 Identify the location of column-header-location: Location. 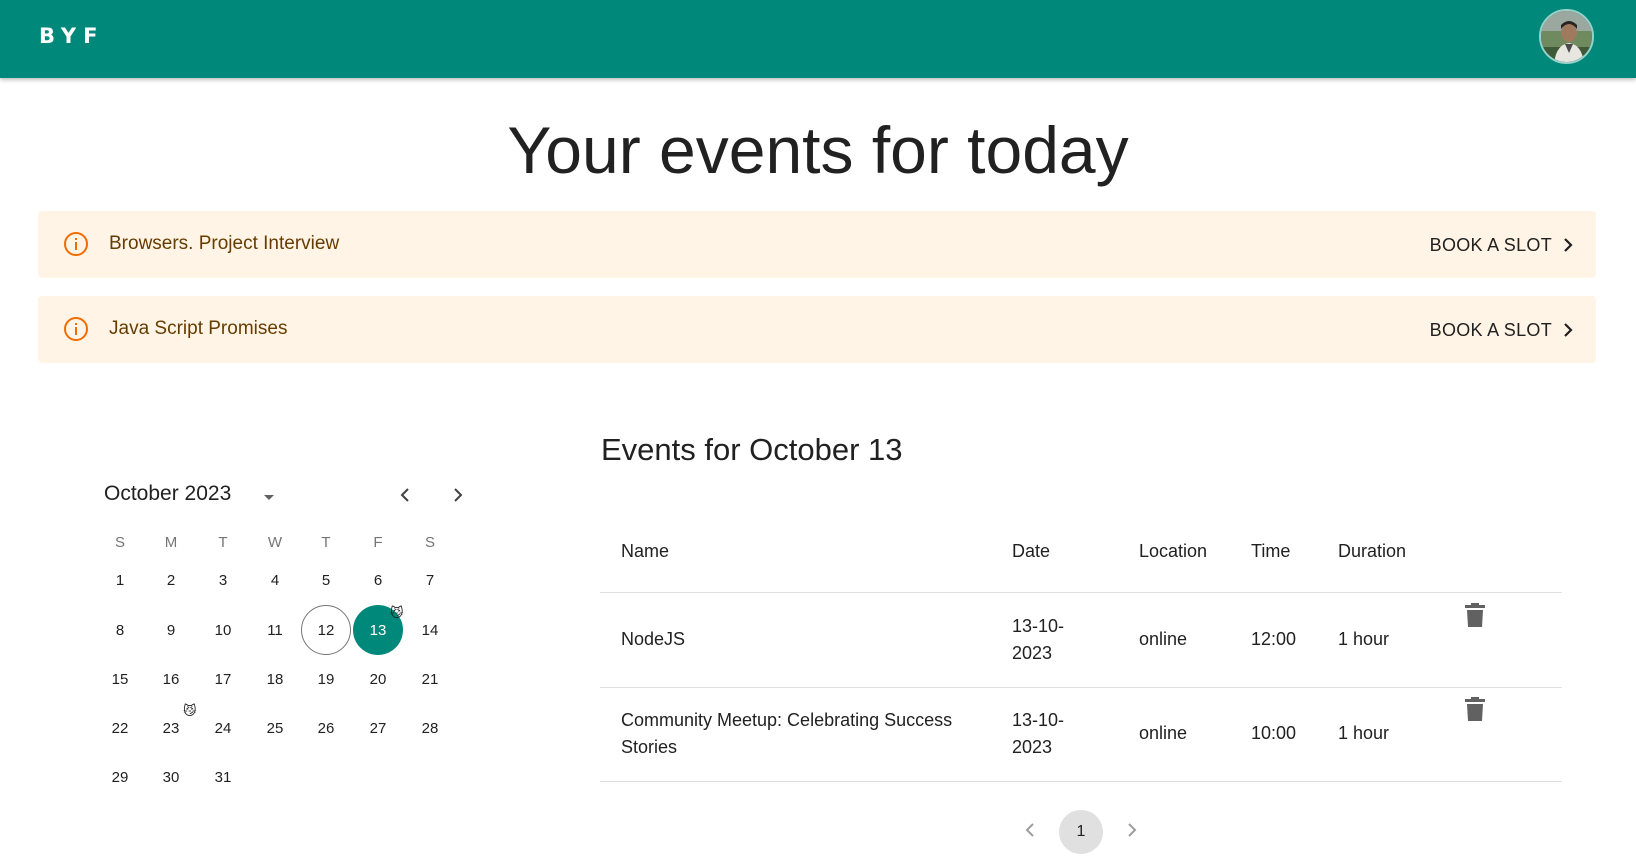
(1173, 551).